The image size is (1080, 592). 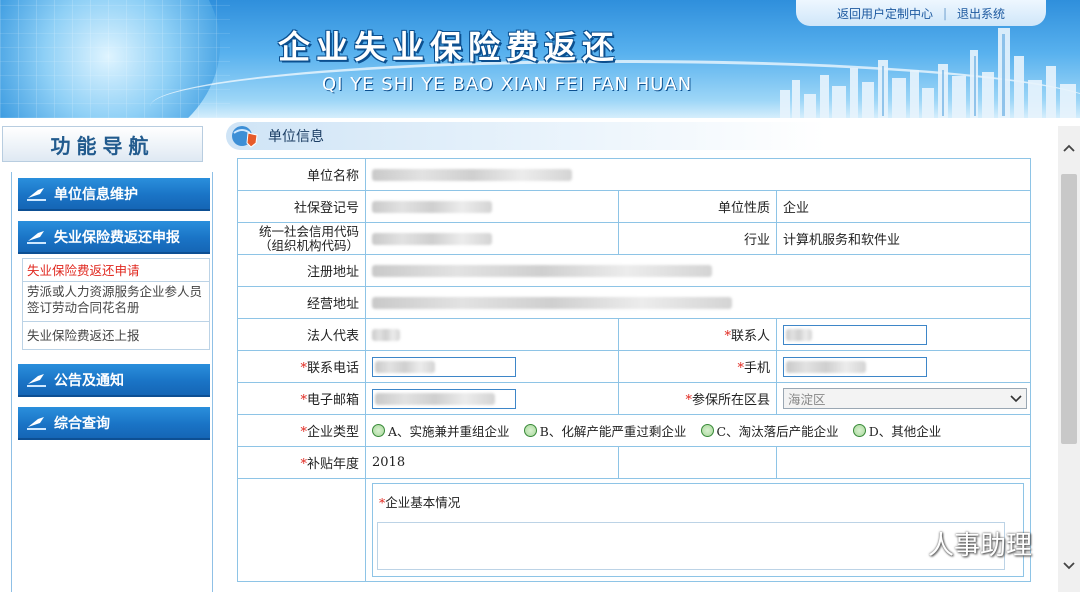 What do you see at coordinates (308, 245) in the screenshot?
I see `credit-code-label-line2: （组织机构代码）` at bounding box center [308, 245].